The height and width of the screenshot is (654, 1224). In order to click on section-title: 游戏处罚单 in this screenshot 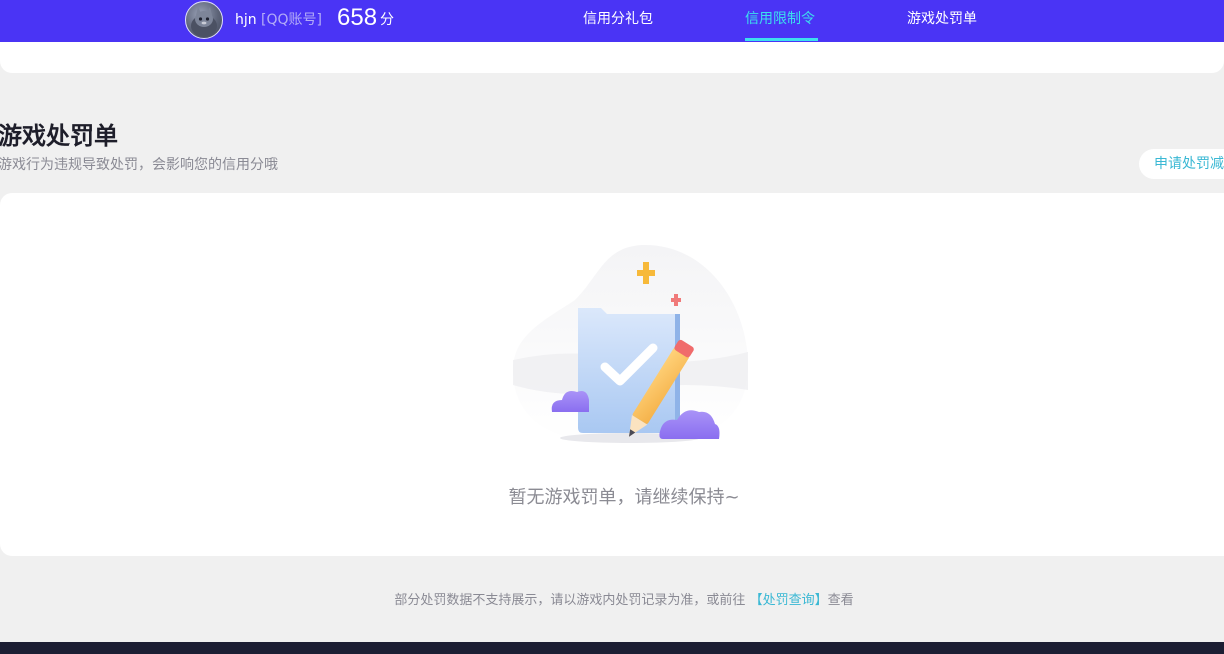, I will do `click(59, 136)`.